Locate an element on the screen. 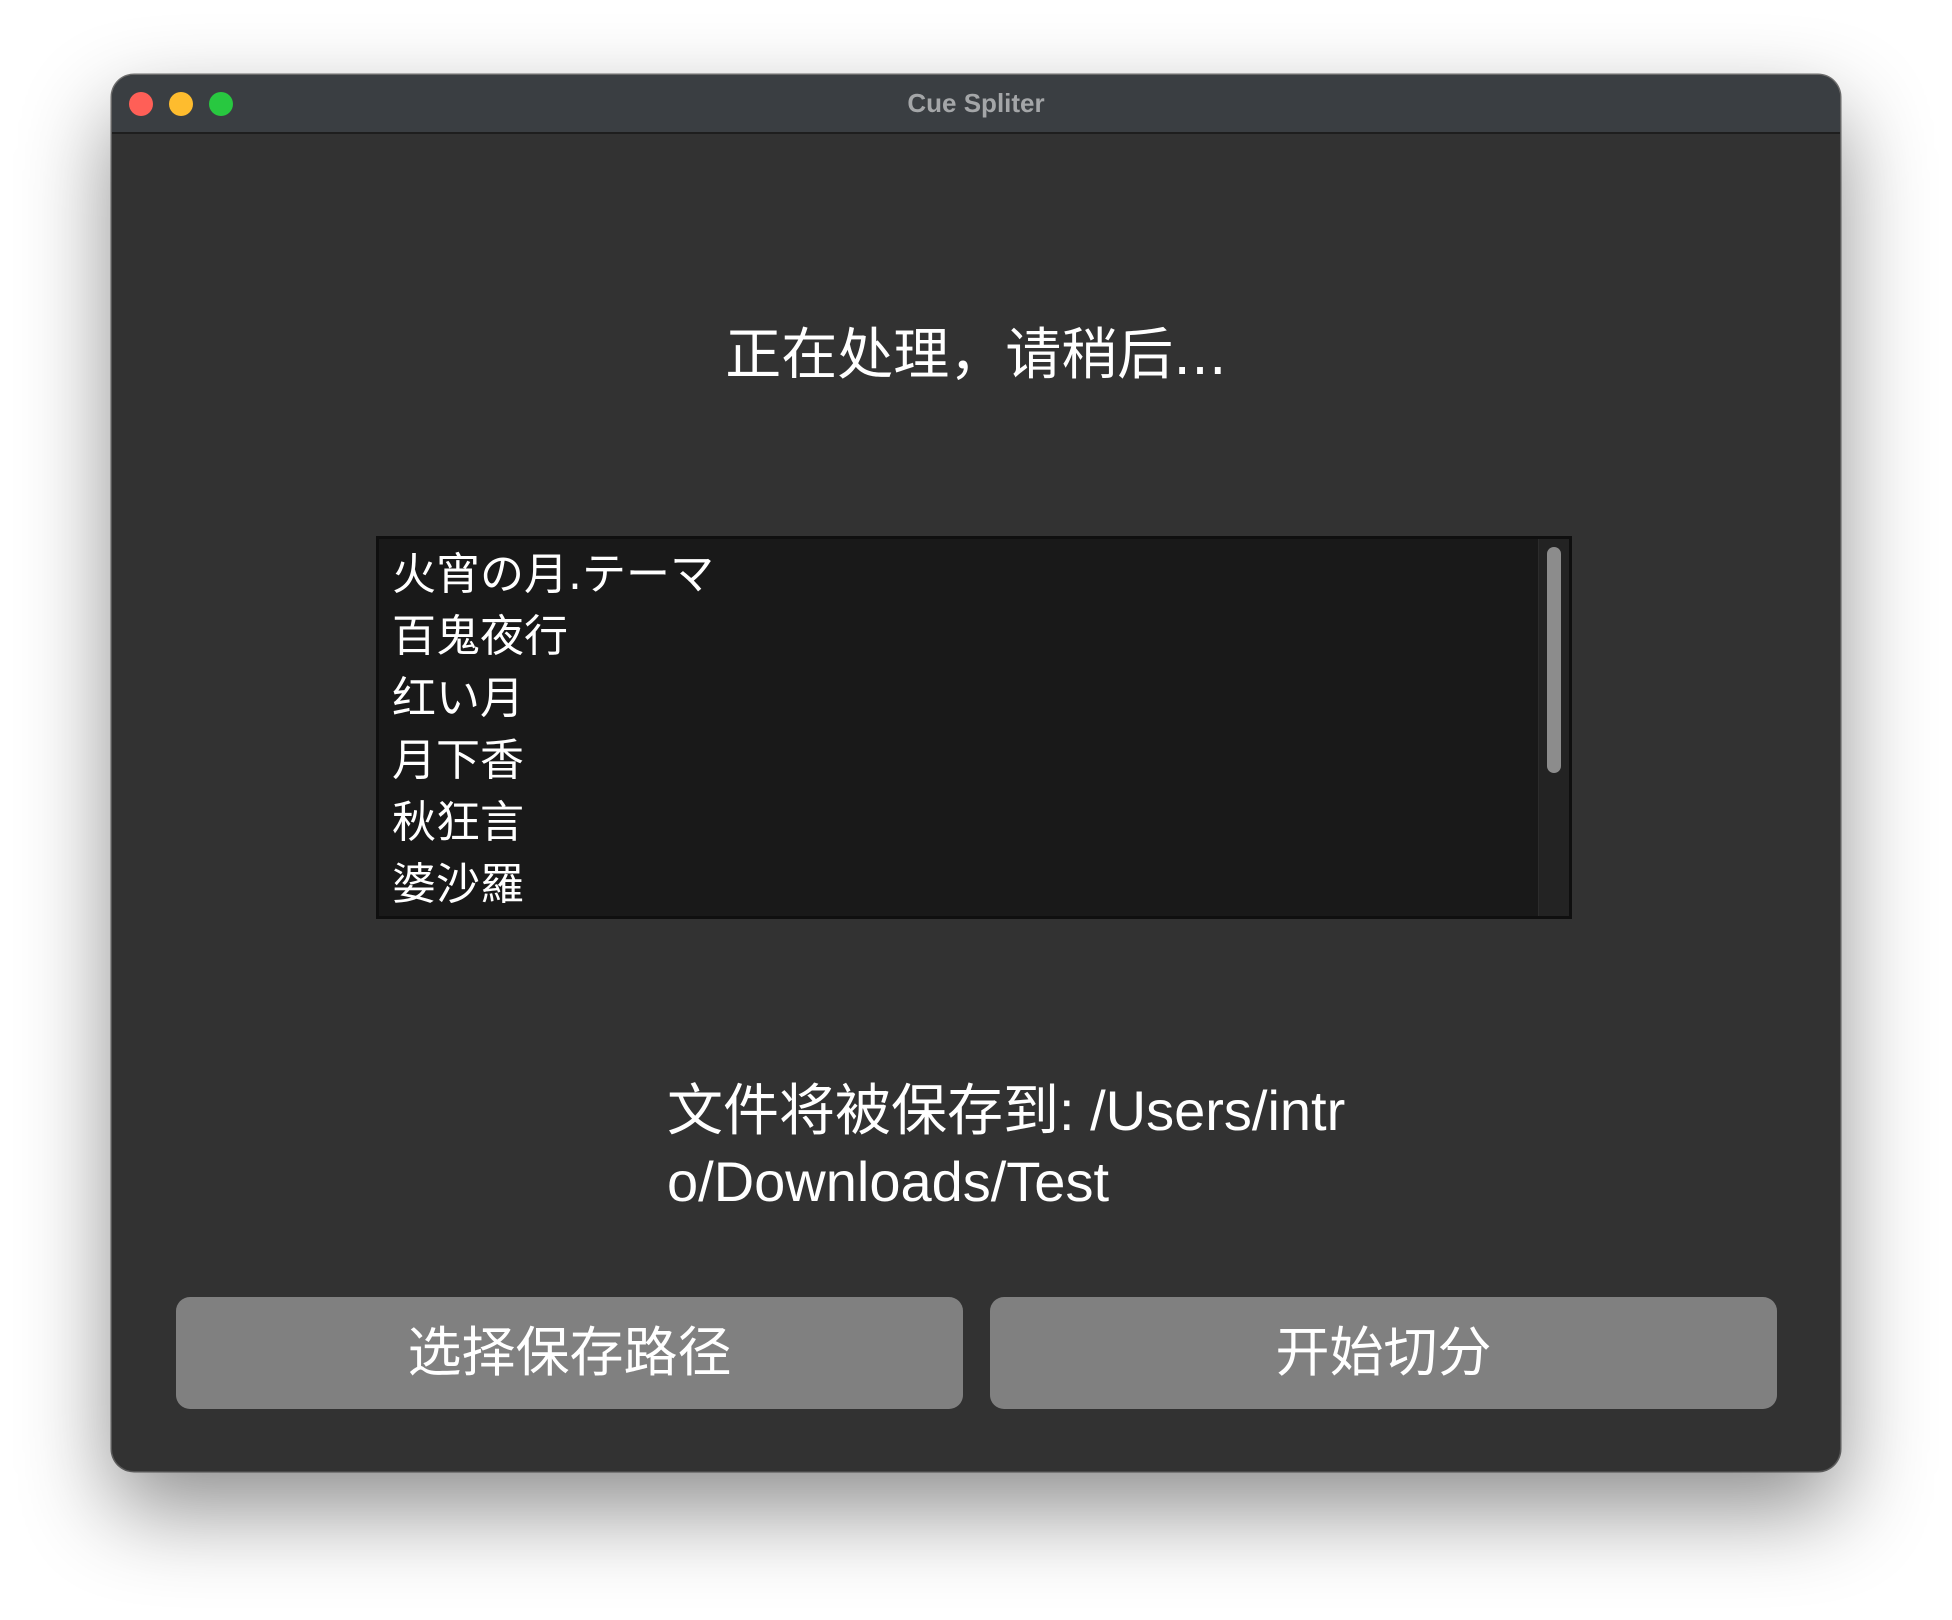 This screenshot has width=1952, height=1620. window-title: Cue Spliter is located at coordinates (976, 103).